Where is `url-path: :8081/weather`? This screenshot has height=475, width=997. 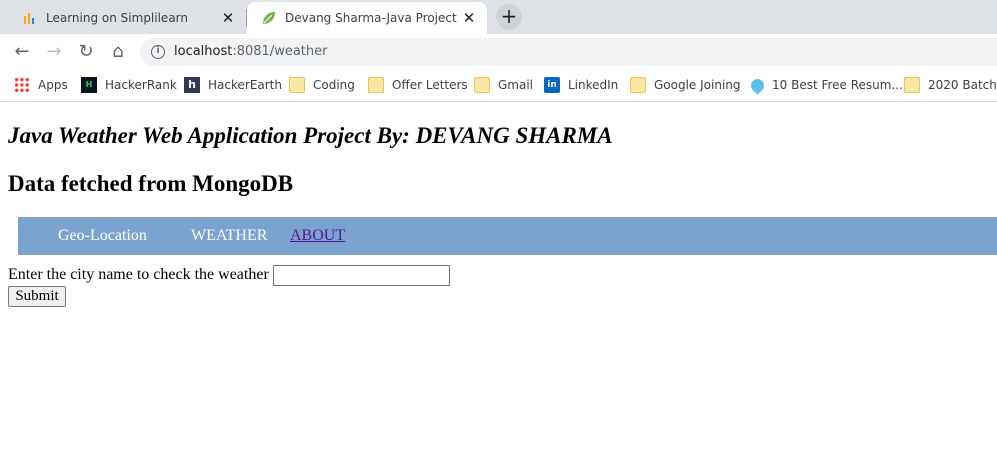
url-path: :8081/weather is located at coordinates (280, 51).